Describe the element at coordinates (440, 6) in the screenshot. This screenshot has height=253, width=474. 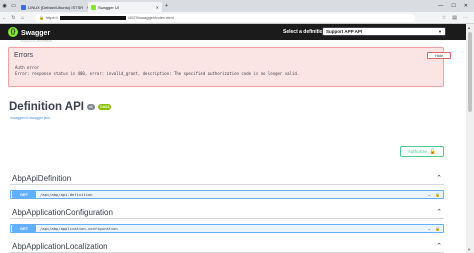
I see `minimize-icon: —` at that location.